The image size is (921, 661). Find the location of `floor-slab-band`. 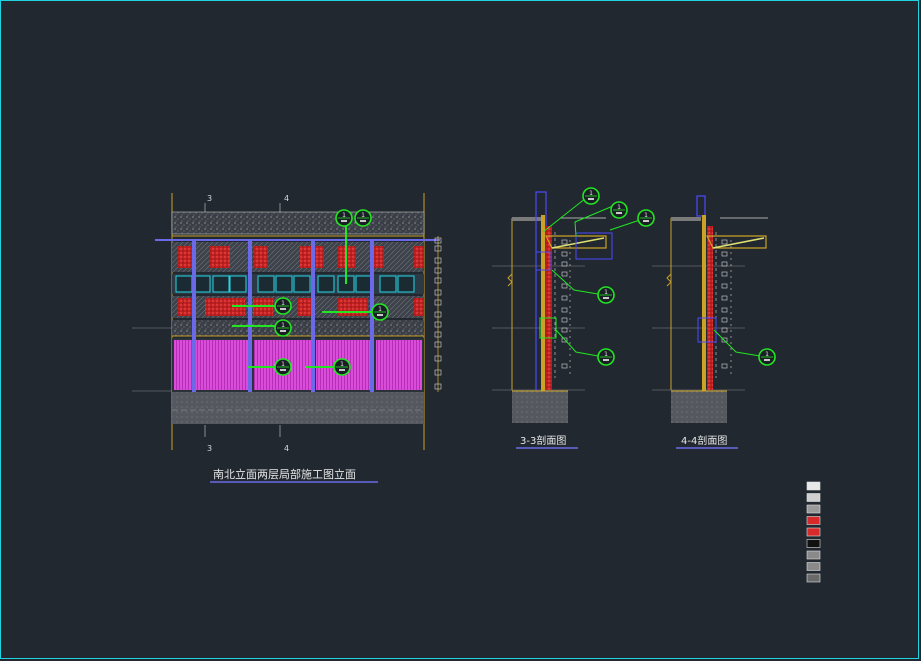

floor-slab-band is located at coordinates (298, 328).